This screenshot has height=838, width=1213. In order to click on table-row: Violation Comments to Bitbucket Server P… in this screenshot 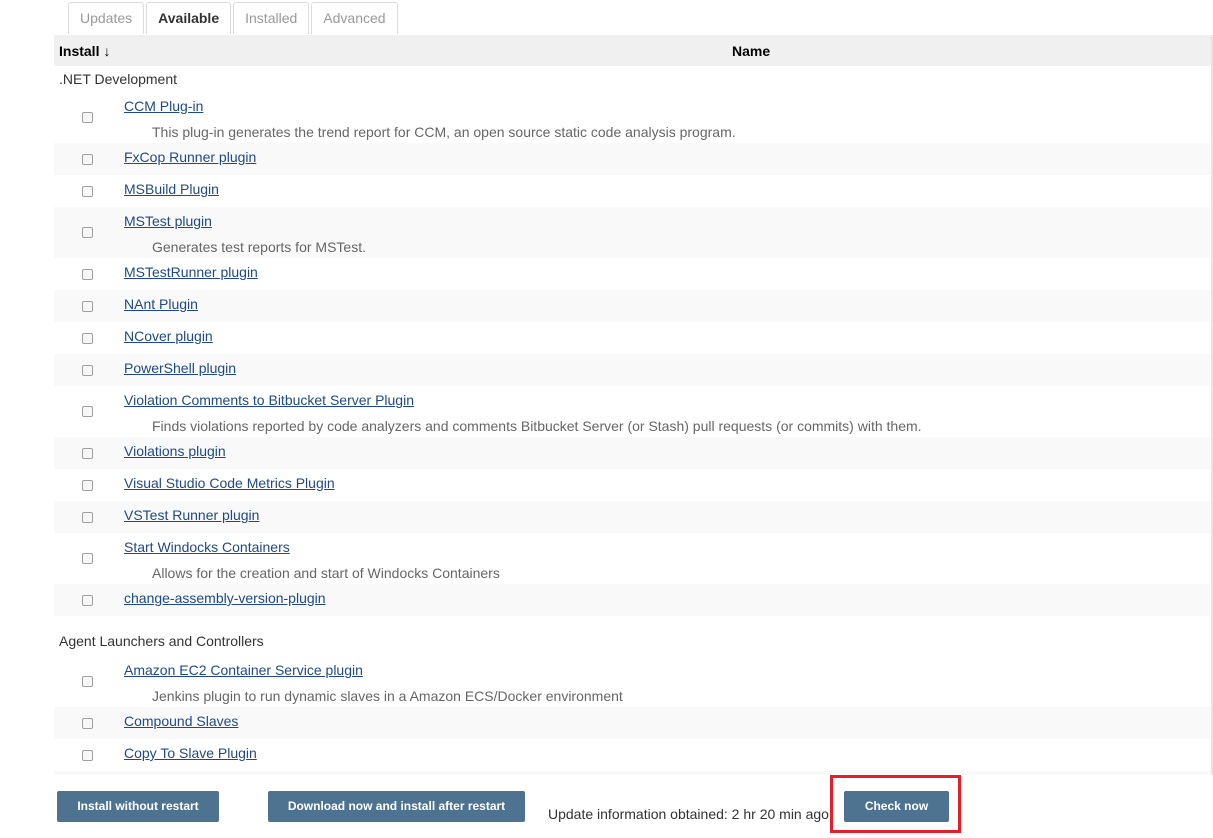, I will do `click(633, 411)`.